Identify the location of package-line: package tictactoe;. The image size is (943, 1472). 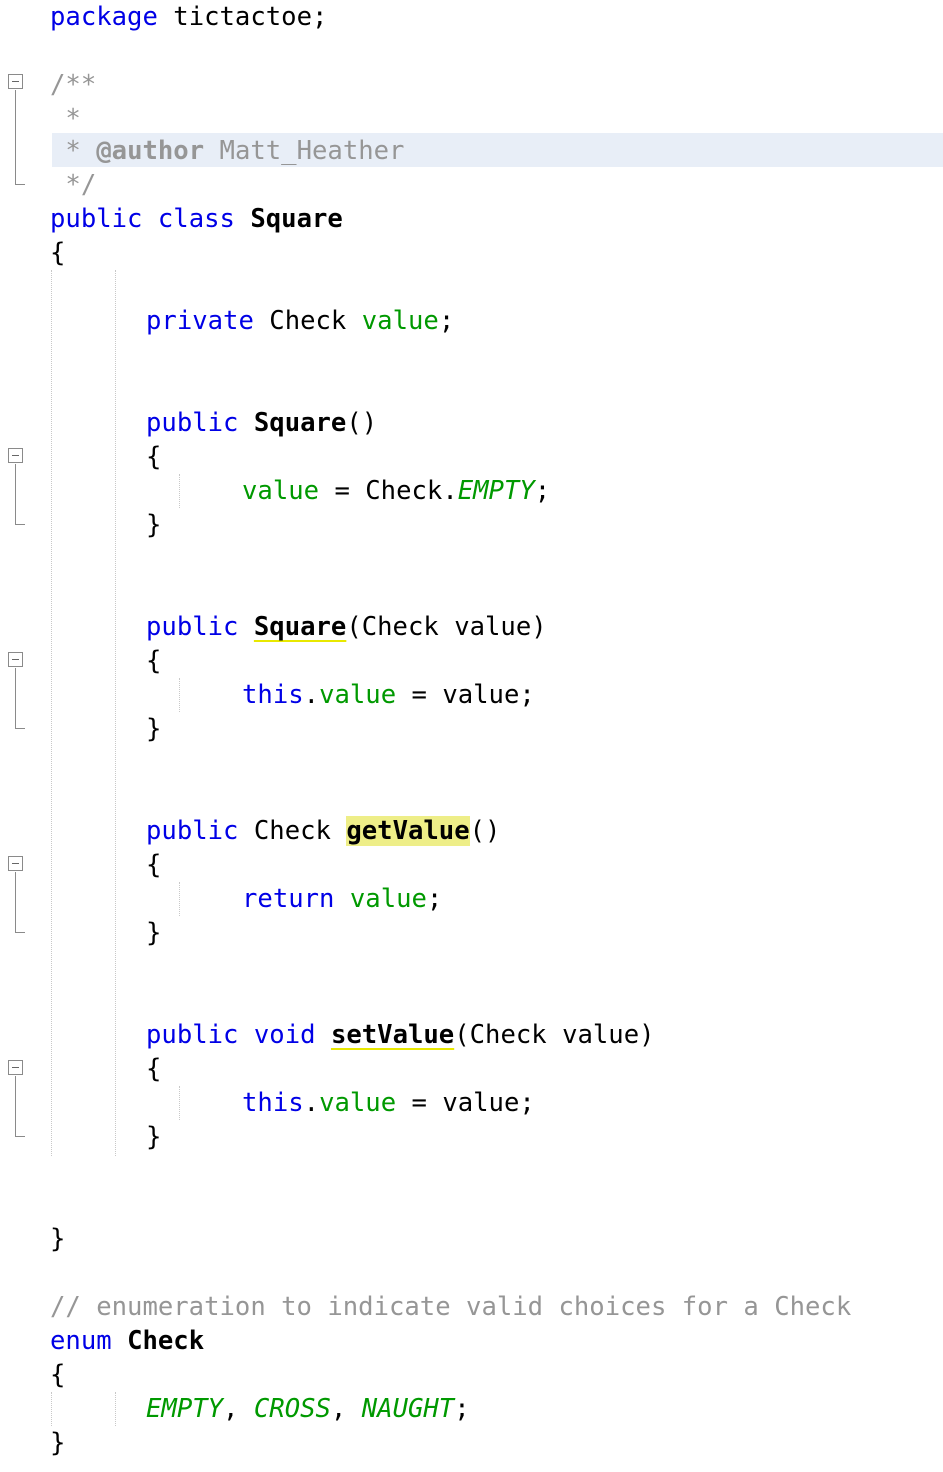
(471, 17).